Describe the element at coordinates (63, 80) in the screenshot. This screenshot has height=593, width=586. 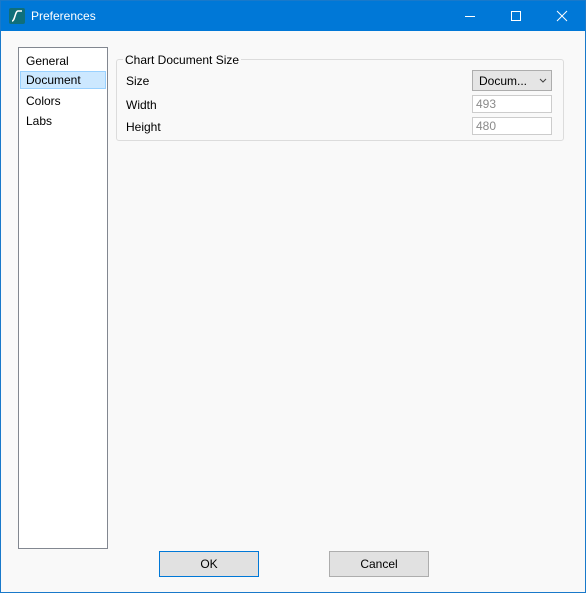
I see `nav-item-document: Document` at that location.